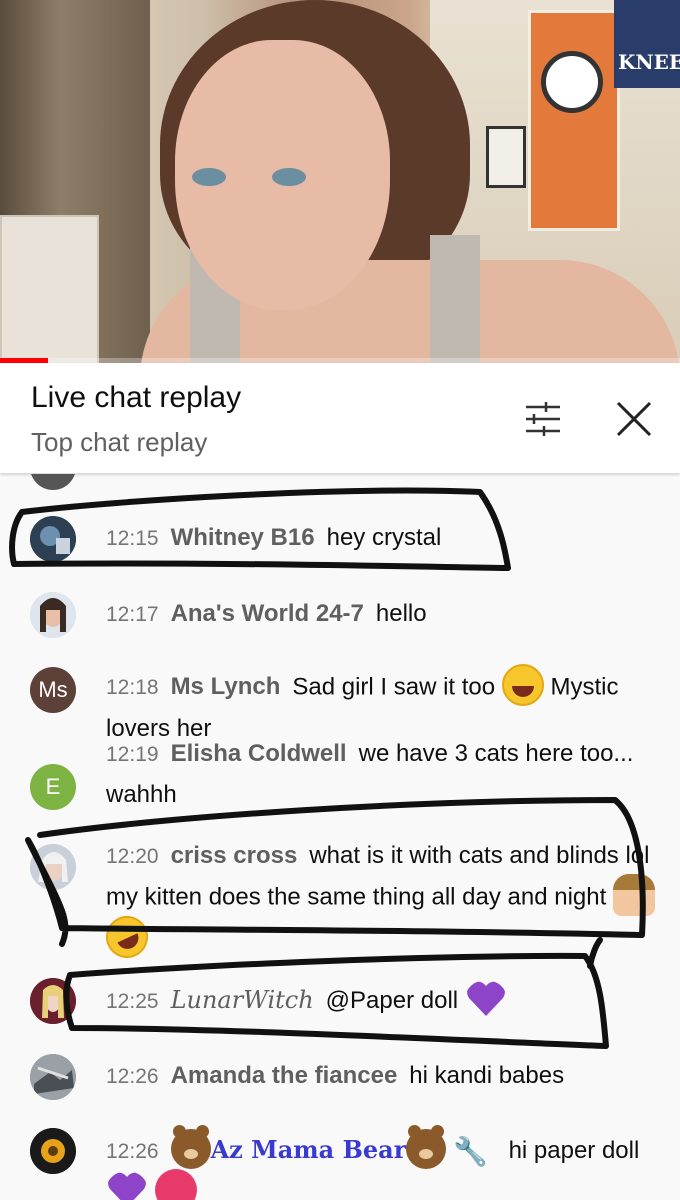 Image resolution: width=680 pixels, height=1200 pixels. What do you see at coordinates (487, 1075) in the screenshot?
I see `message-body: hi kandi babes` at bounding box center [487, 1075].